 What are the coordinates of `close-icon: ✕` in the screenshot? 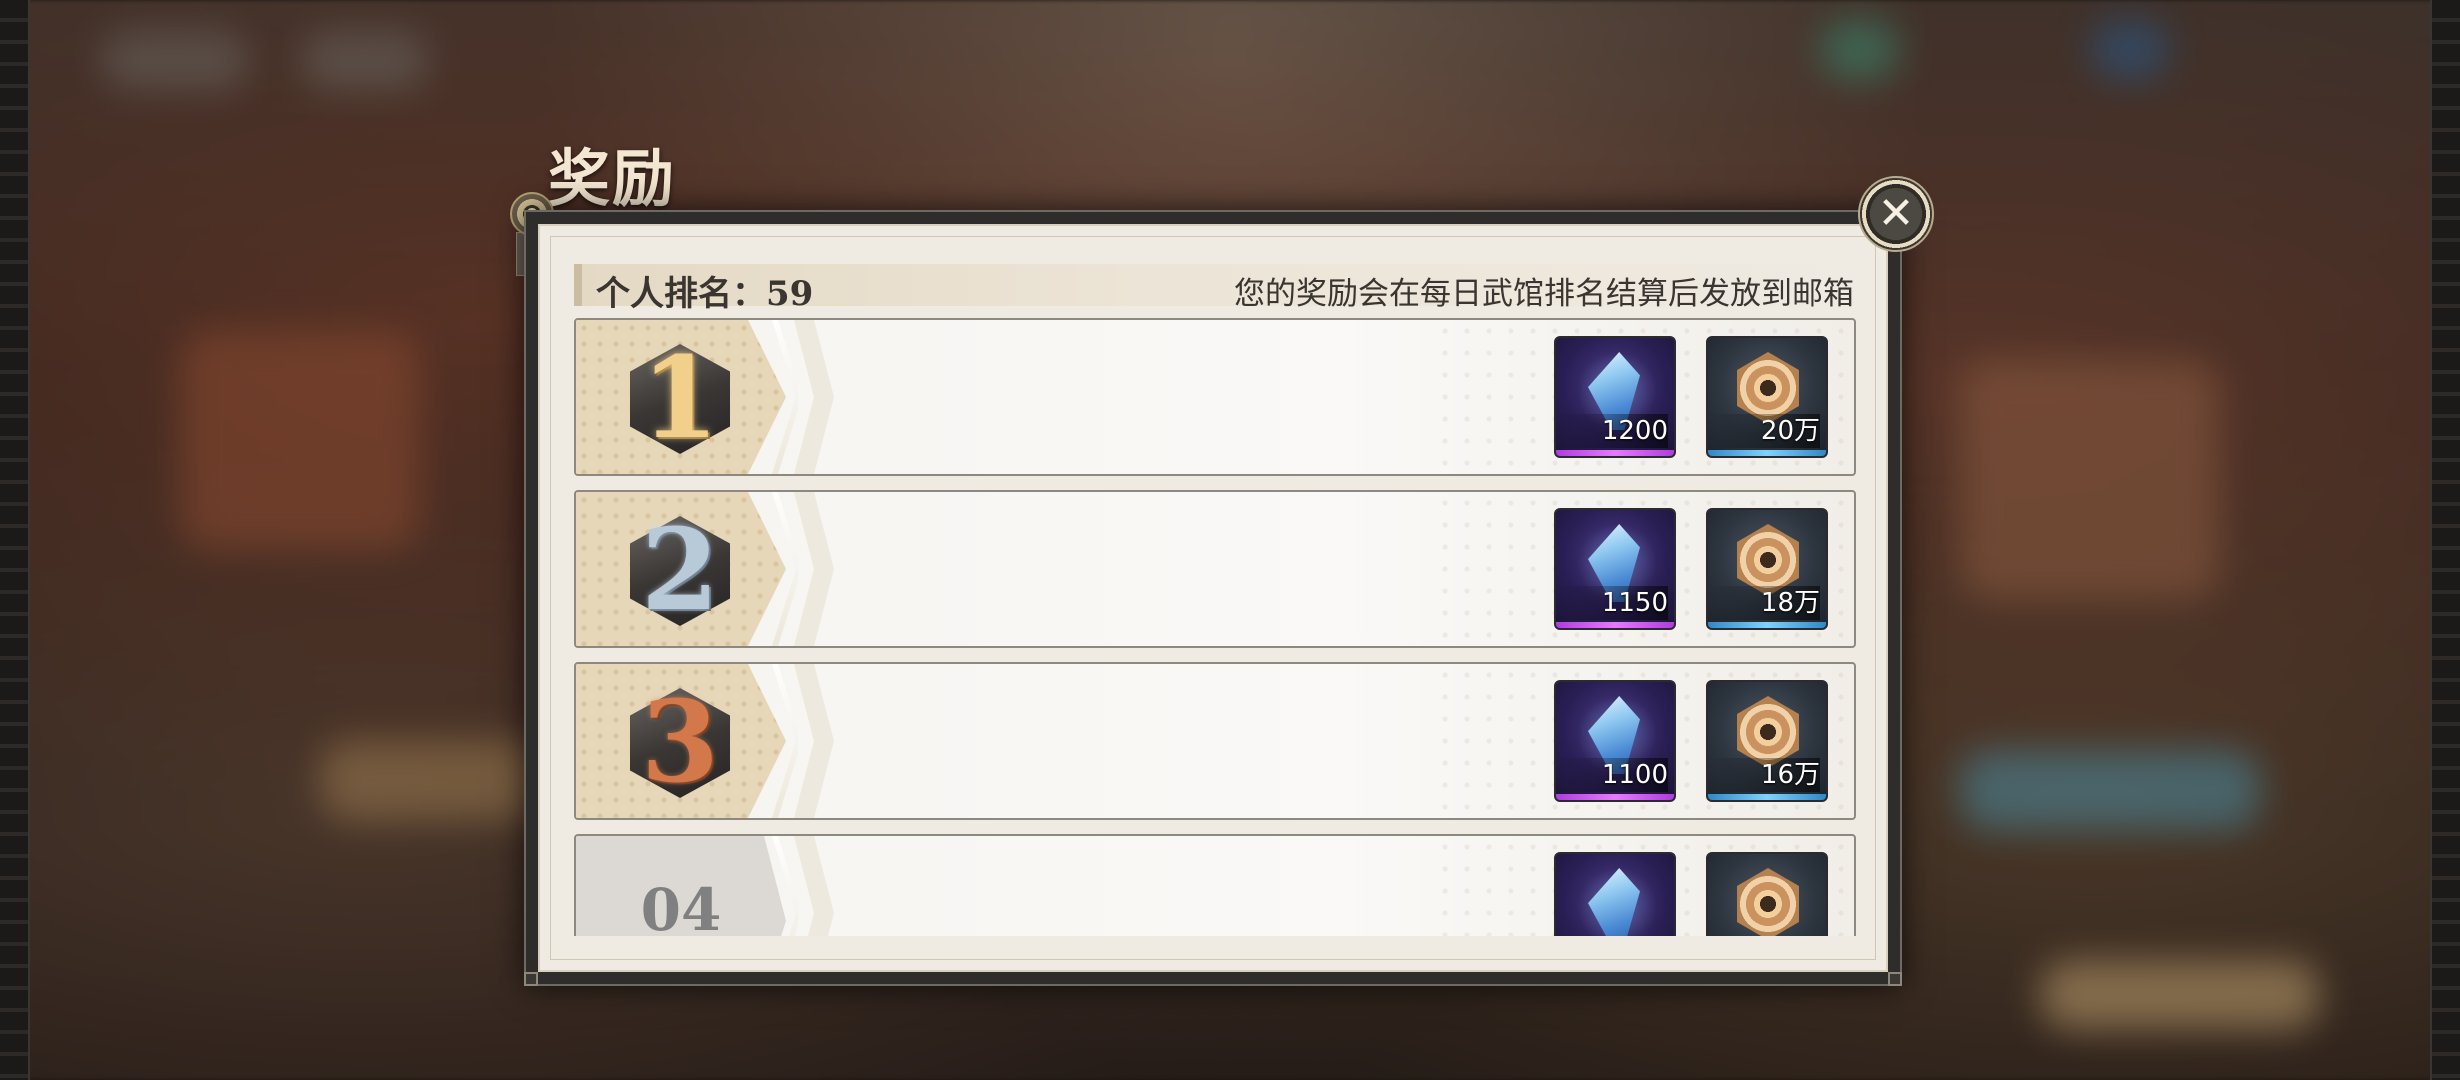 It's located at (1896, 213).